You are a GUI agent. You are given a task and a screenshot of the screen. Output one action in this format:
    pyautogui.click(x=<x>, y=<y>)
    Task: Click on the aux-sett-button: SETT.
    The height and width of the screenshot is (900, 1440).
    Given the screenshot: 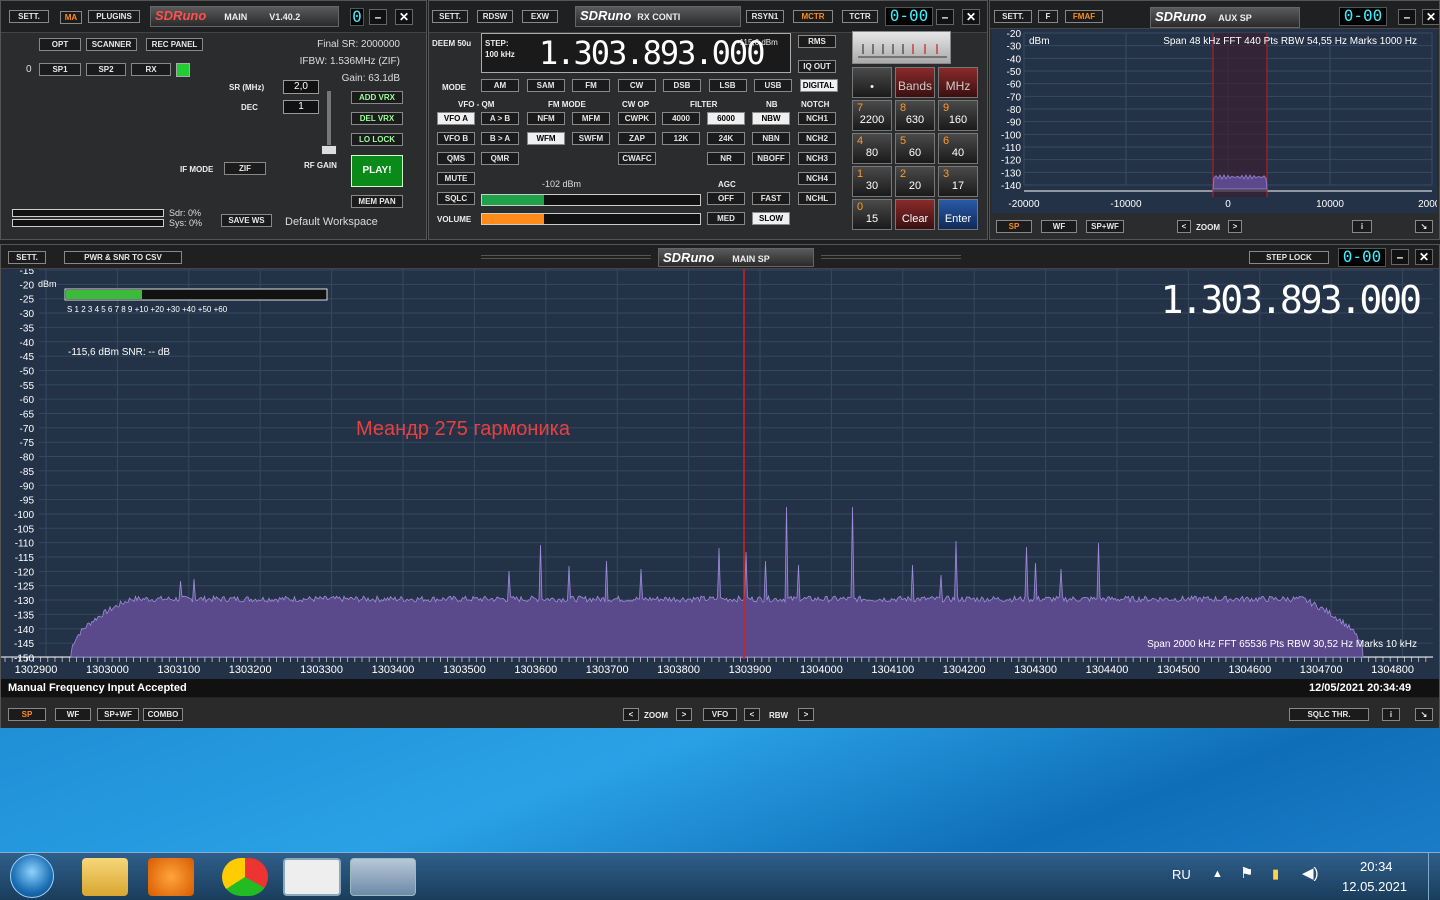 What is the action you would take?
    pyautogui.click(x=1013, y=16)
    